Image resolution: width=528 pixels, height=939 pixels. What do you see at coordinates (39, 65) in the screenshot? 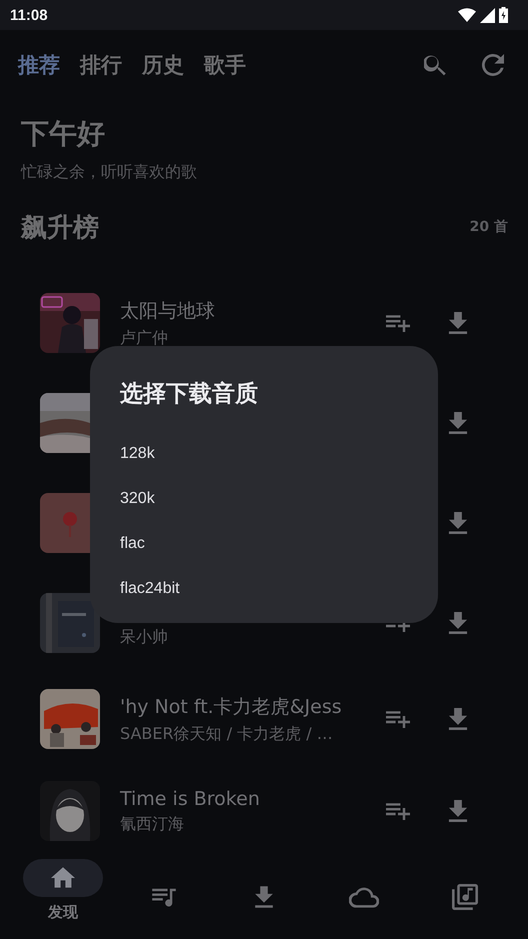
I see `tab: 推荐` at bounding box center [39, 65].